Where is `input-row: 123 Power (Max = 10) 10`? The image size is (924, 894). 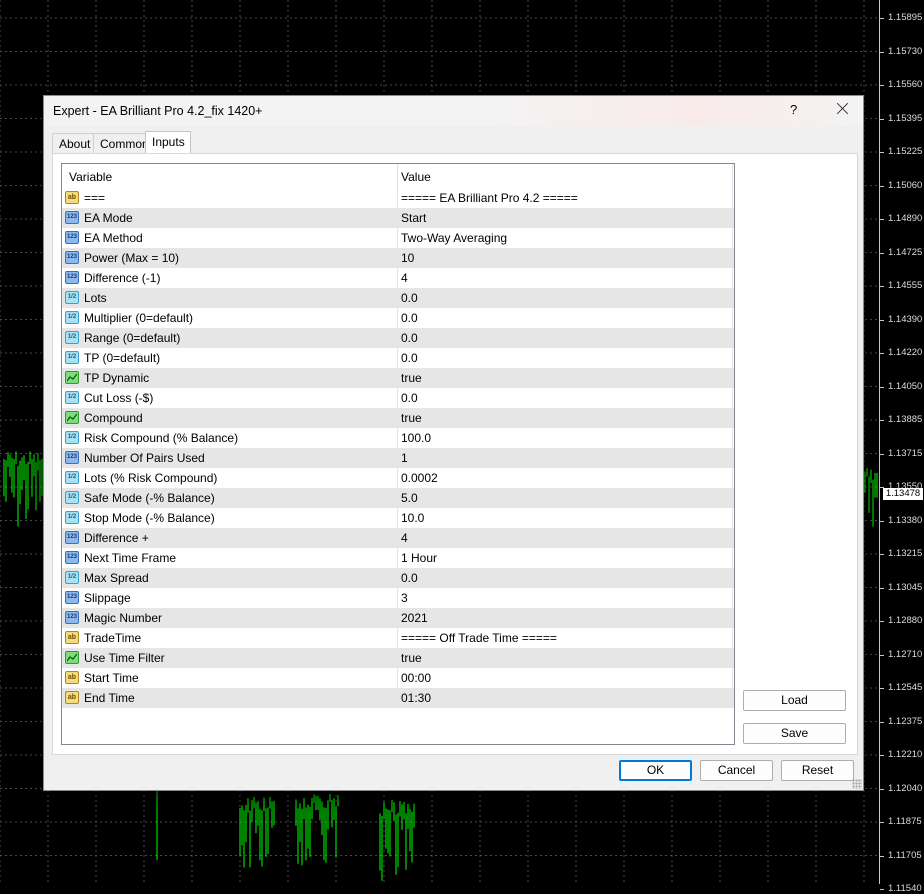
input-row: 123 Power (Max = 10) 10 is located at coordinates (398, 258).